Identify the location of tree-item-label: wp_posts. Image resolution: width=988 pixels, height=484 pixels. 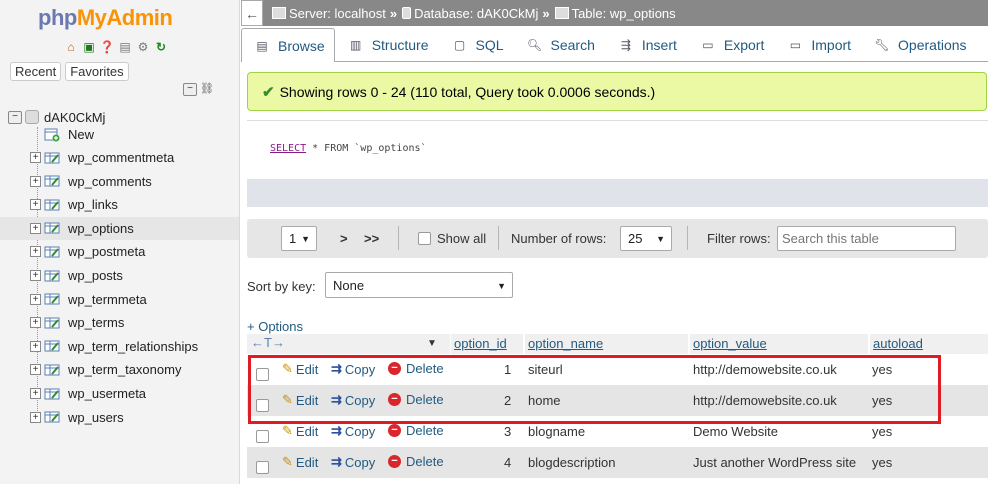
(95, 275).